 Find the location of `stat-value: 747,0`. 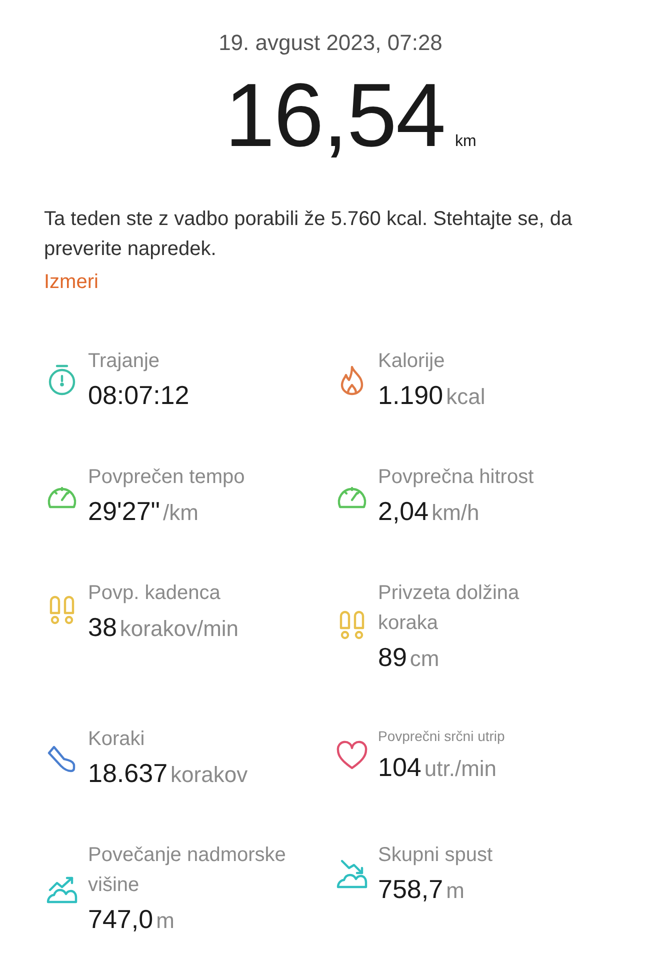

stat-value: 747,0 is located at coordinates (121, 919).